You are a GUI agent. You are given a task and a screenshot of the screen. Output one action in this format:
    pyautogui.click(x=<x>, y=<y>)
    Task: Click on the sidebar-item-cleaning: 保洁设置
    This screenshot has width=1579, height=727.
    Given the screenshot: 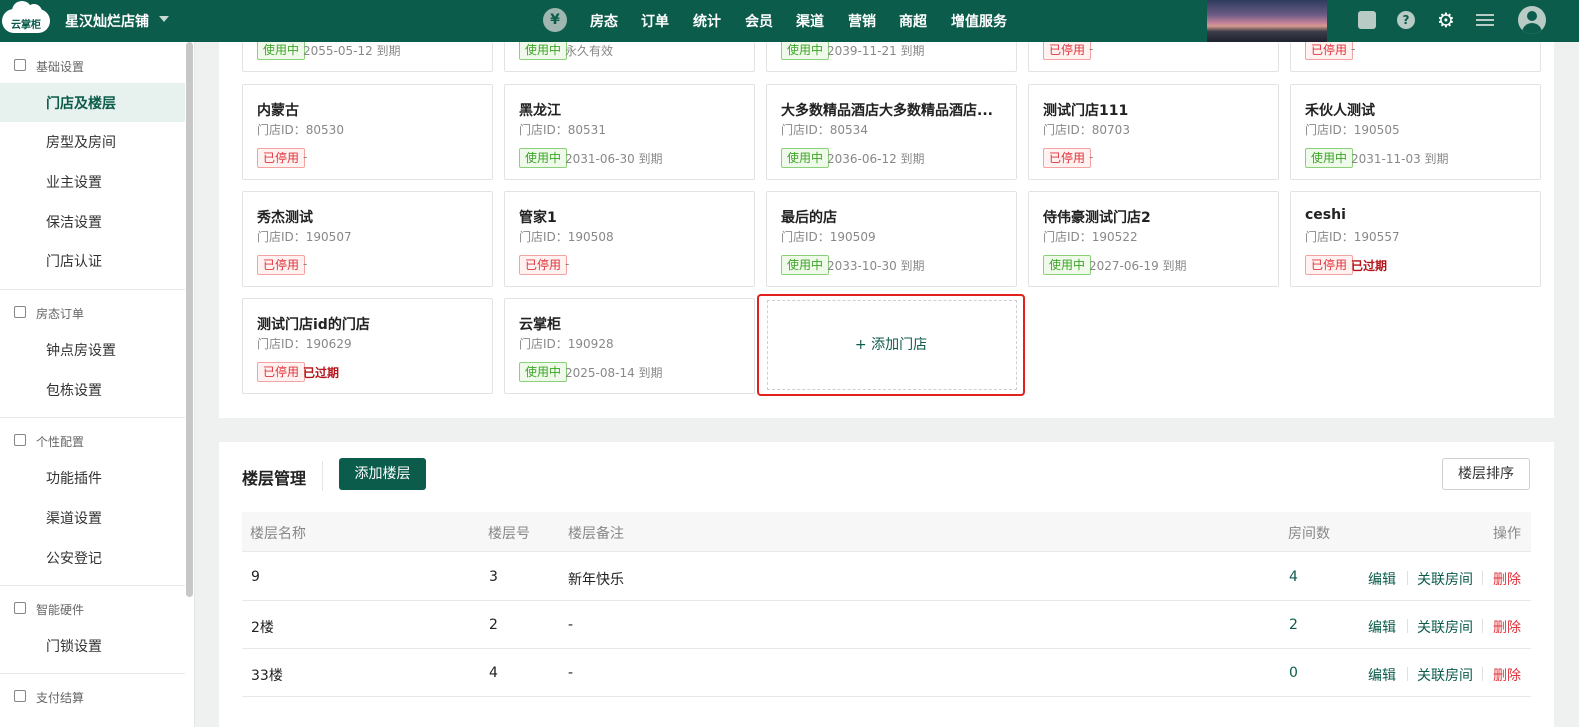 What is the action you would take?
    pyautogui.click(x=92, y=221)
    